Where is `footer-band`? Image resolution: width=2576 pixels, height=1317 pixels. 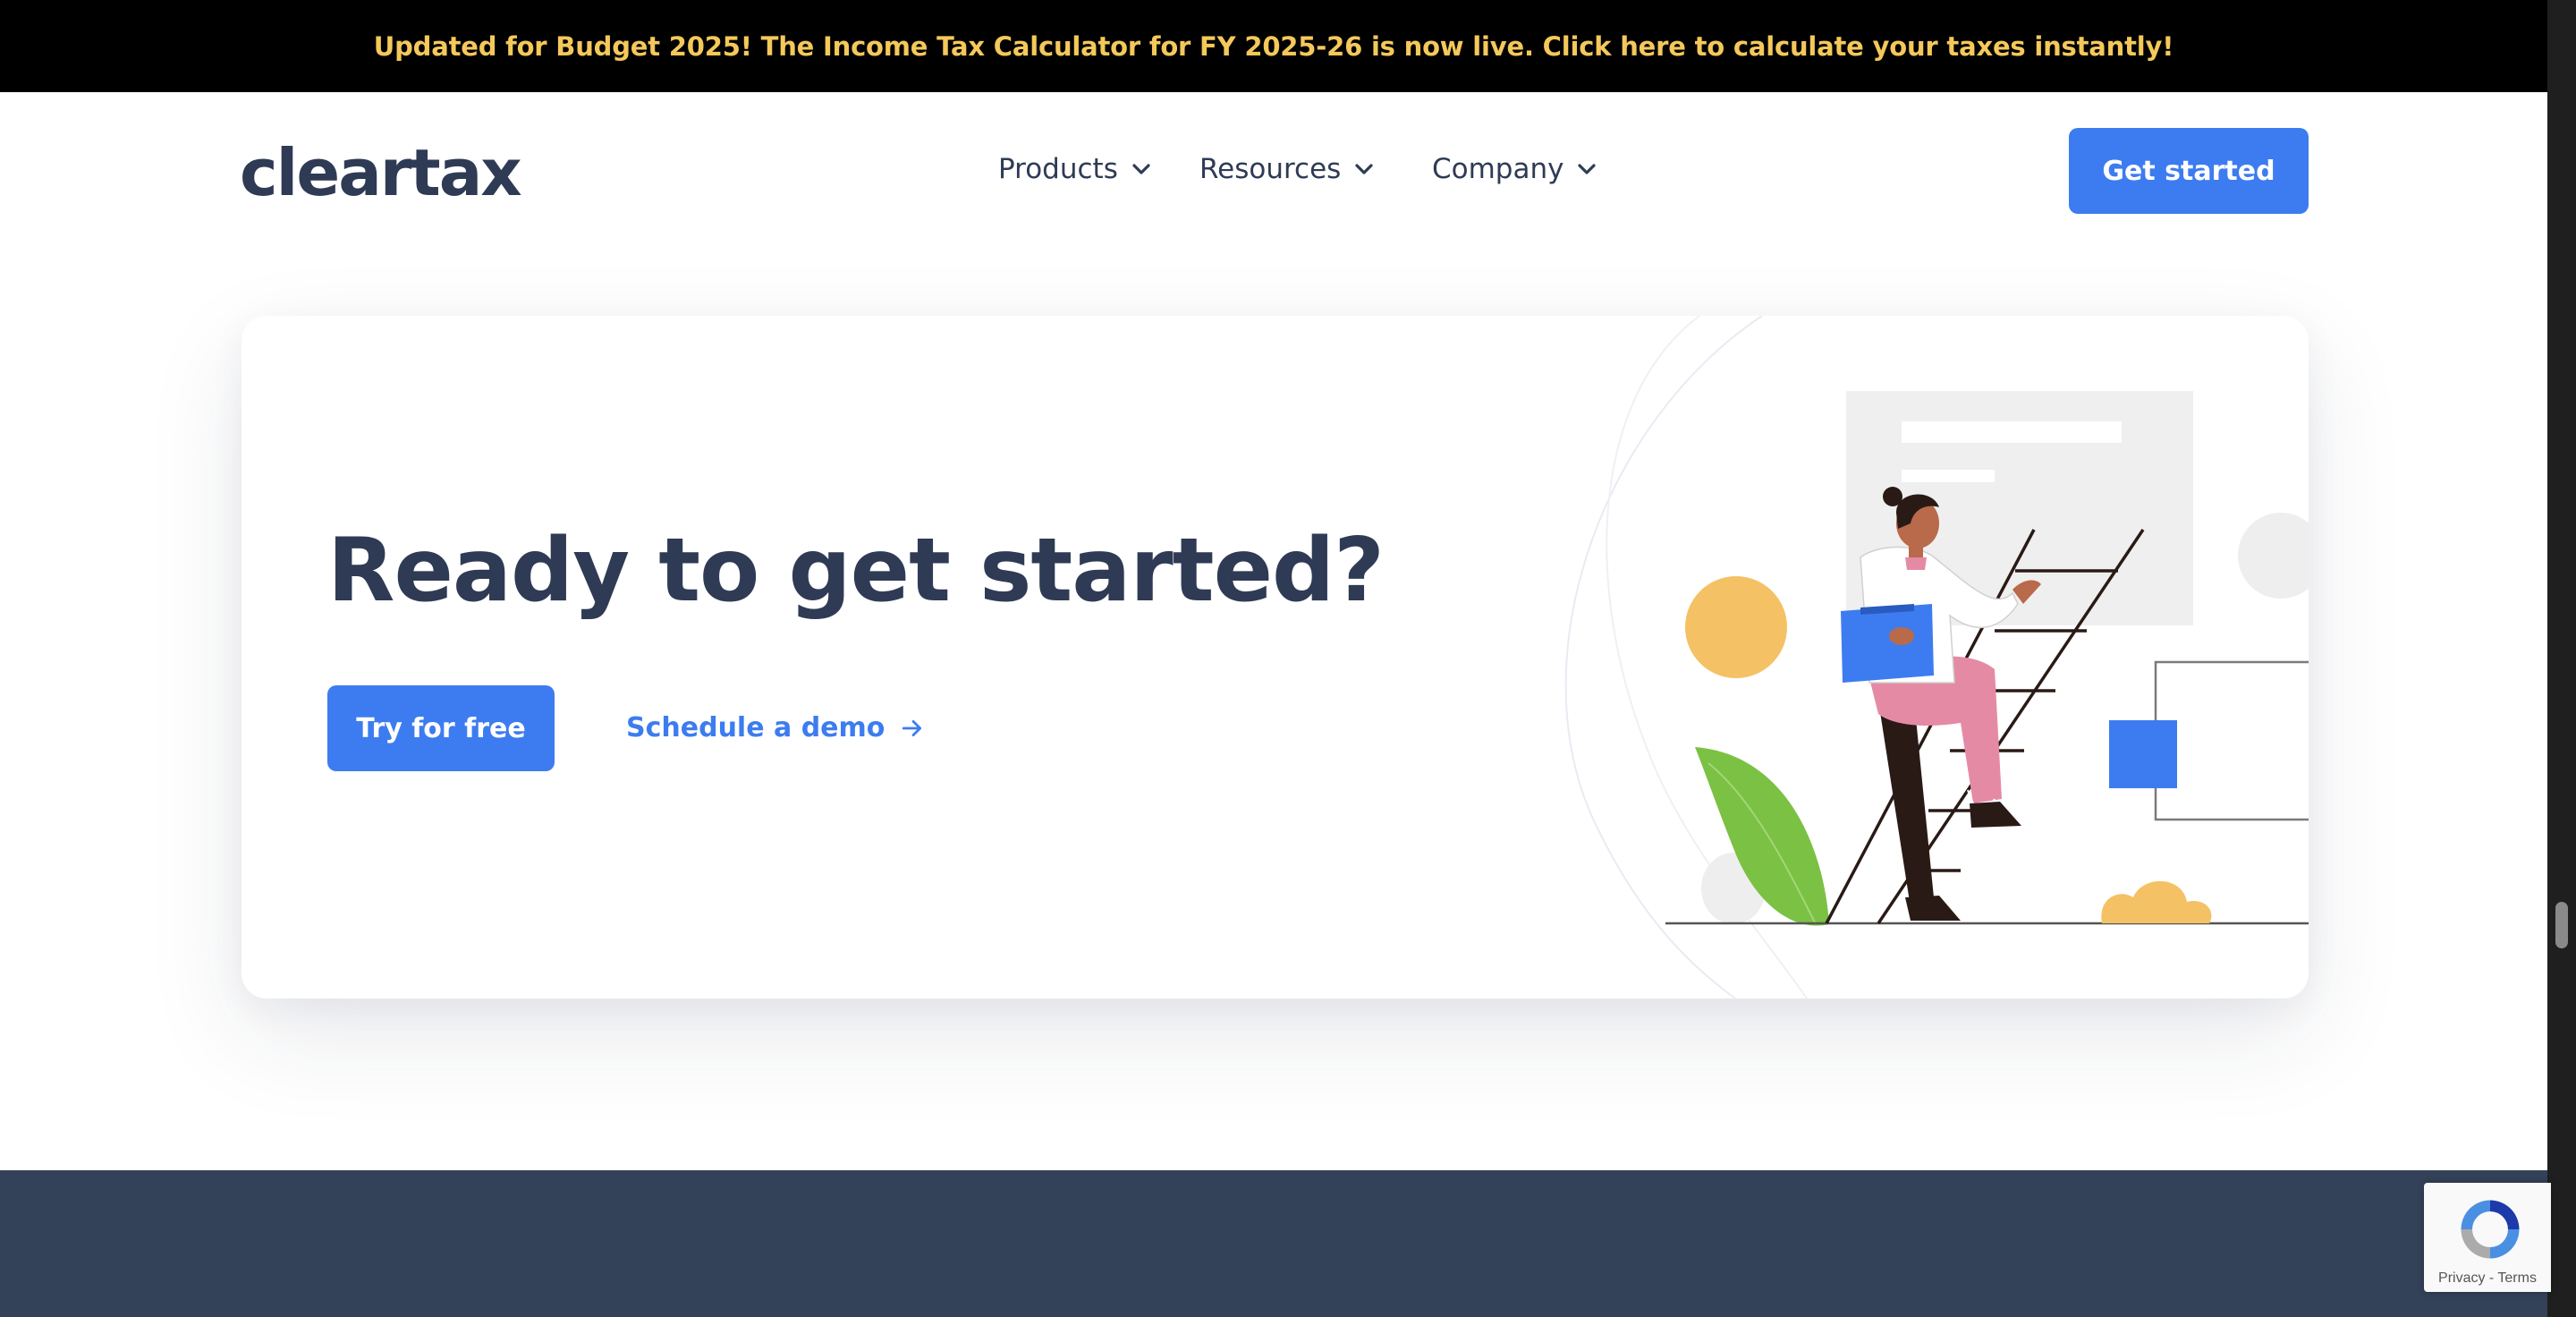
footer-band is located at coordinates (1273, 1243).